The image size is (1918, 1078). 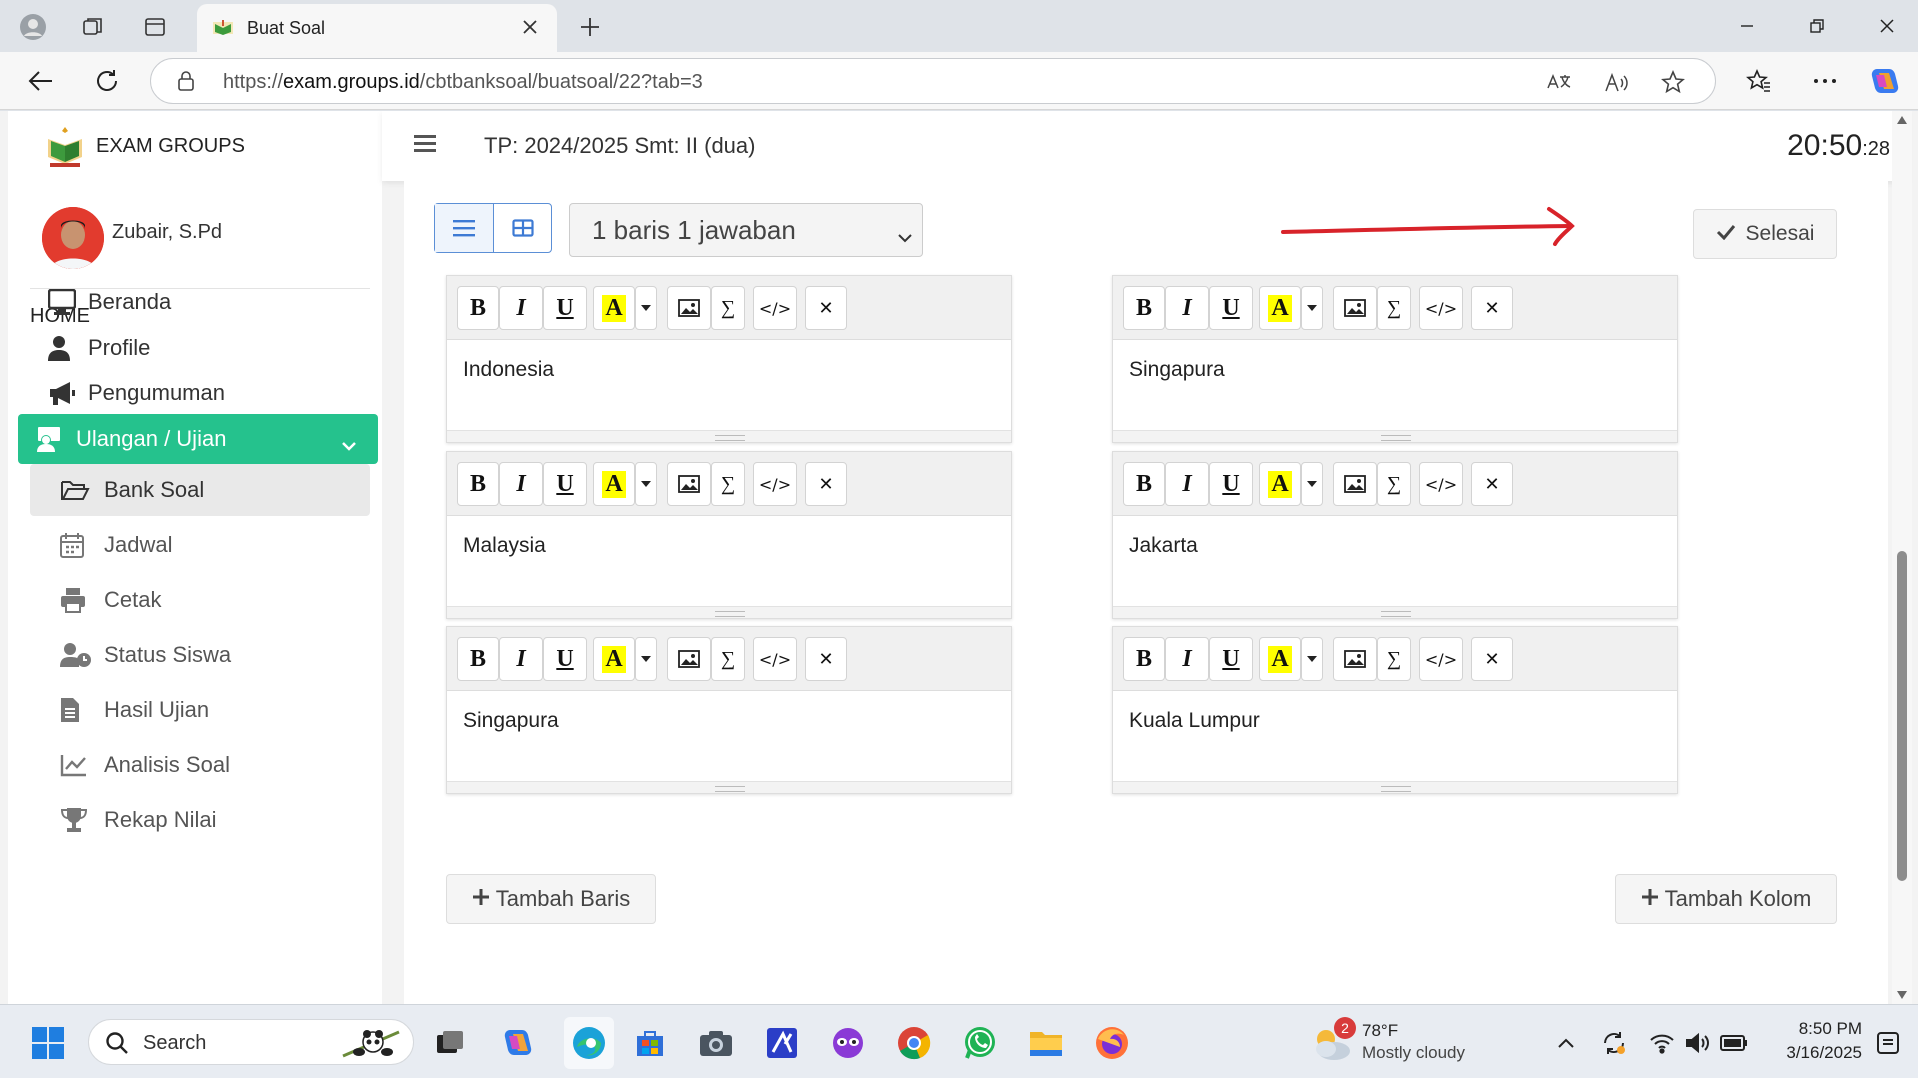 I want to click on answer-editor-right-1: B I U A ∑ </> ✕ Singapura, so click(x=1395, y=359).